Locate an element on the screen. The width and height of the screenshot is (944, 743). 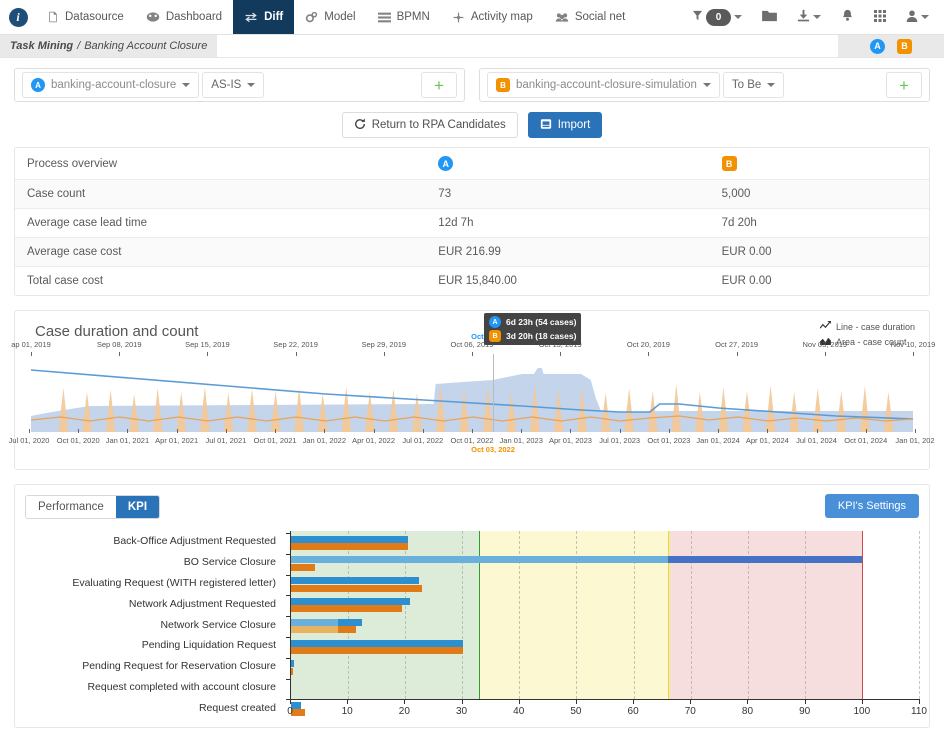
diff-arrows-icon is located at coordinates (251, 17).